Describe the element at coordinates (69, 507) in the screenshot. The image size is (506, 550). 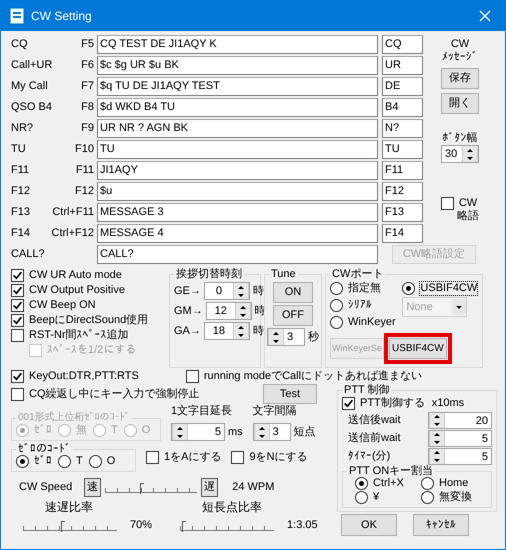
I see `ratio-label: 速遅比率` at that location.